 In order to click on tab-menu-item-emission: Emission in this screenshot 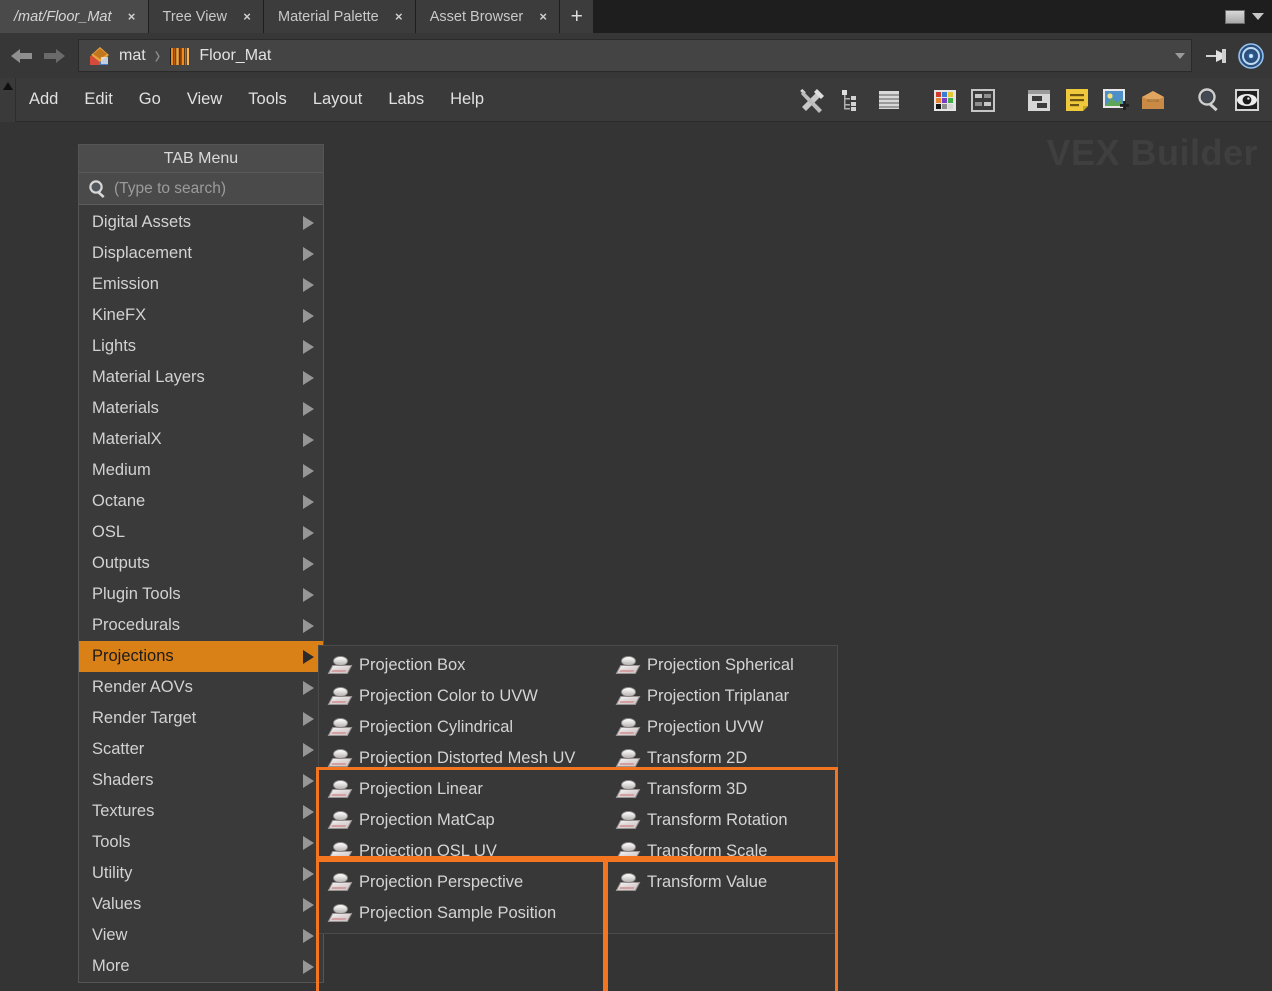, I will do `click(201, 284)`.